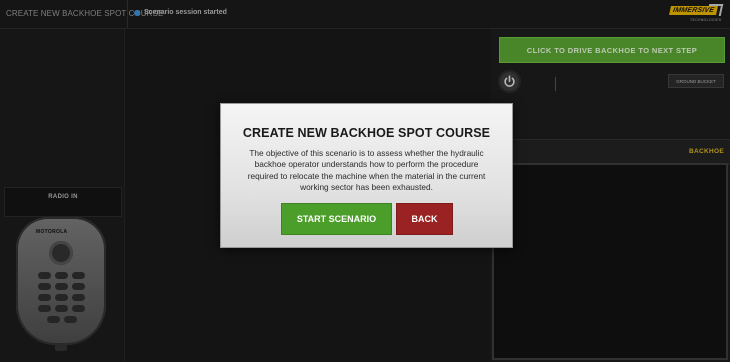 This screenshot has width=730, height=362. Describe the element at coordinates (424, 219) in the screenshot. I see `back-button: BACK` at that location.